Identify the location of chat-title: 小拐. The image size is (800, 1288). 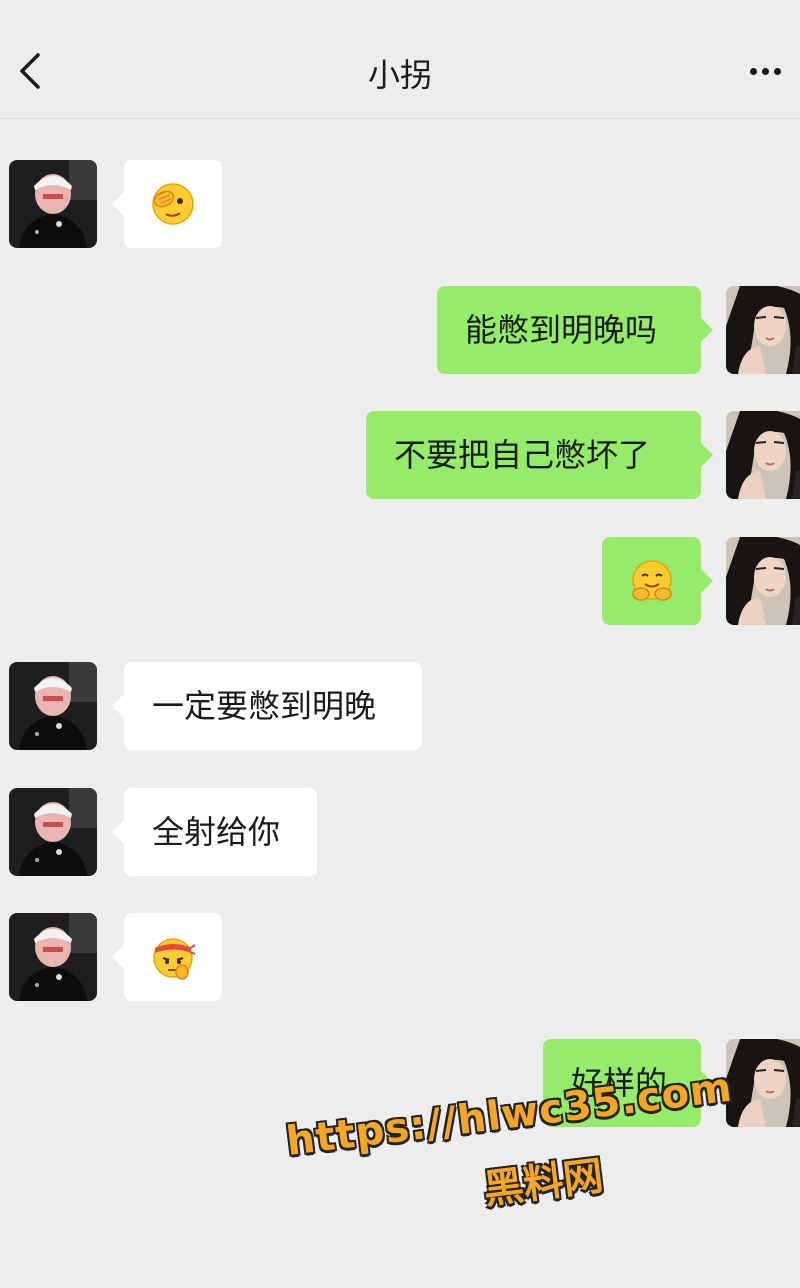
(399, 75).